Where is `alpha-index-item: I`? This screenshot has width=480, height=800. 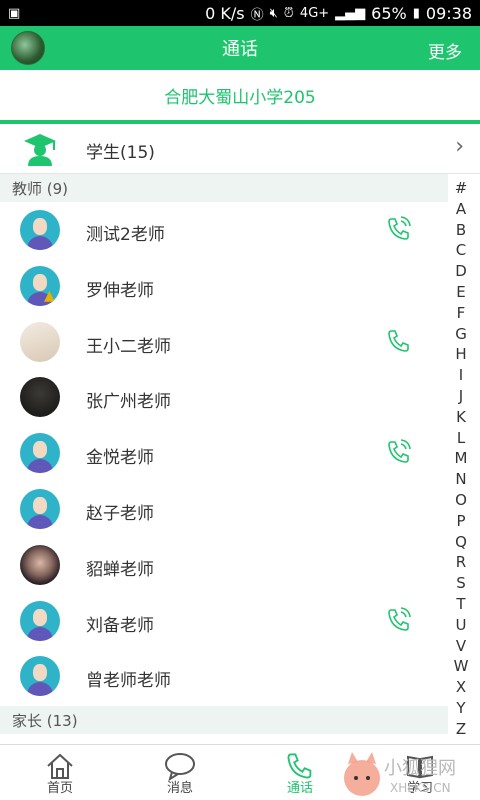 alpha-index-item: I is located at coordinates (461, 375).